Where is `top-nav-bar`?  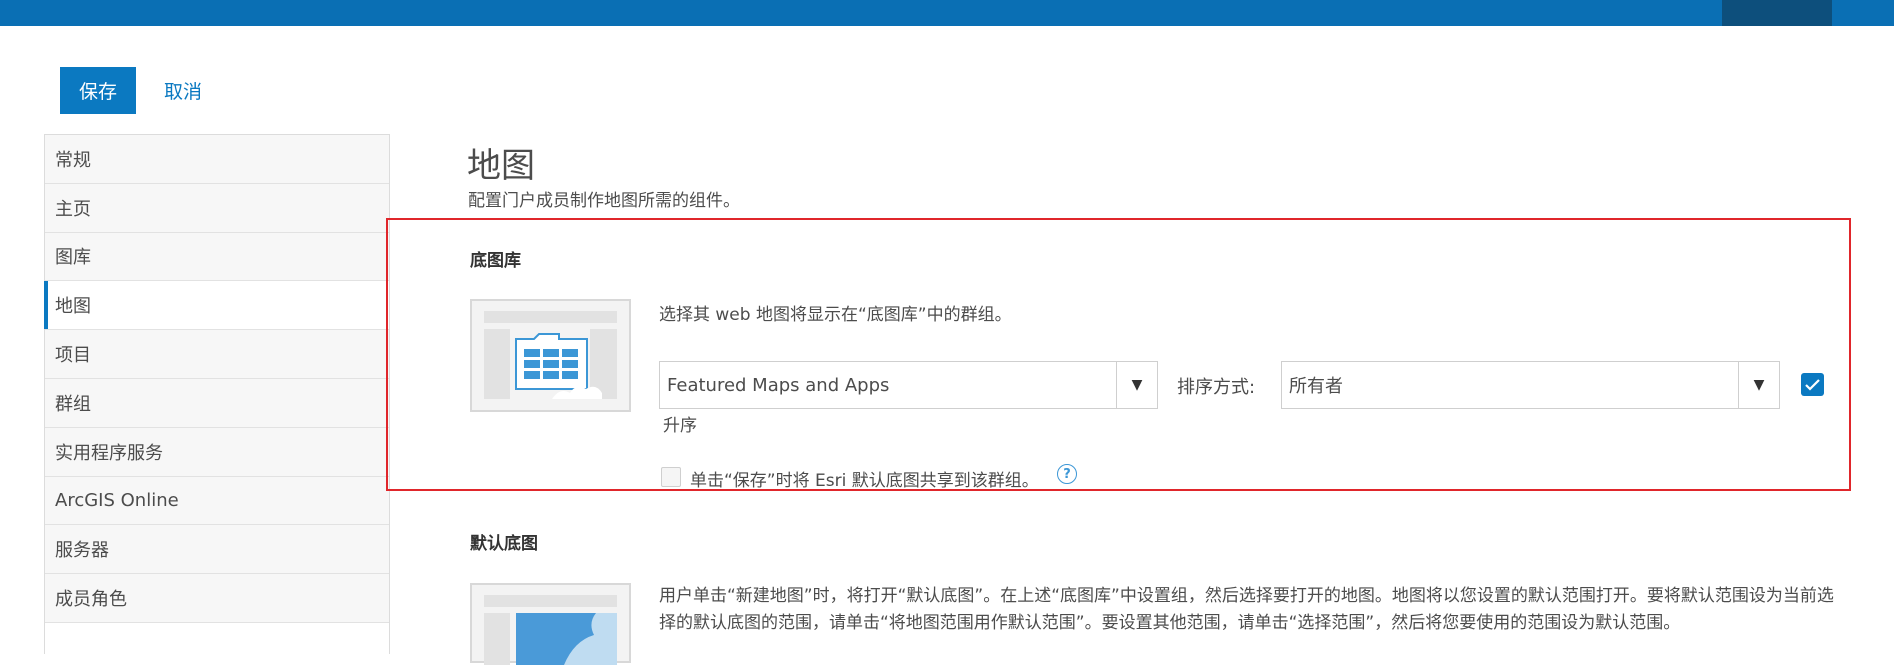
top-nav-bar is located at coordinates (947, 13).